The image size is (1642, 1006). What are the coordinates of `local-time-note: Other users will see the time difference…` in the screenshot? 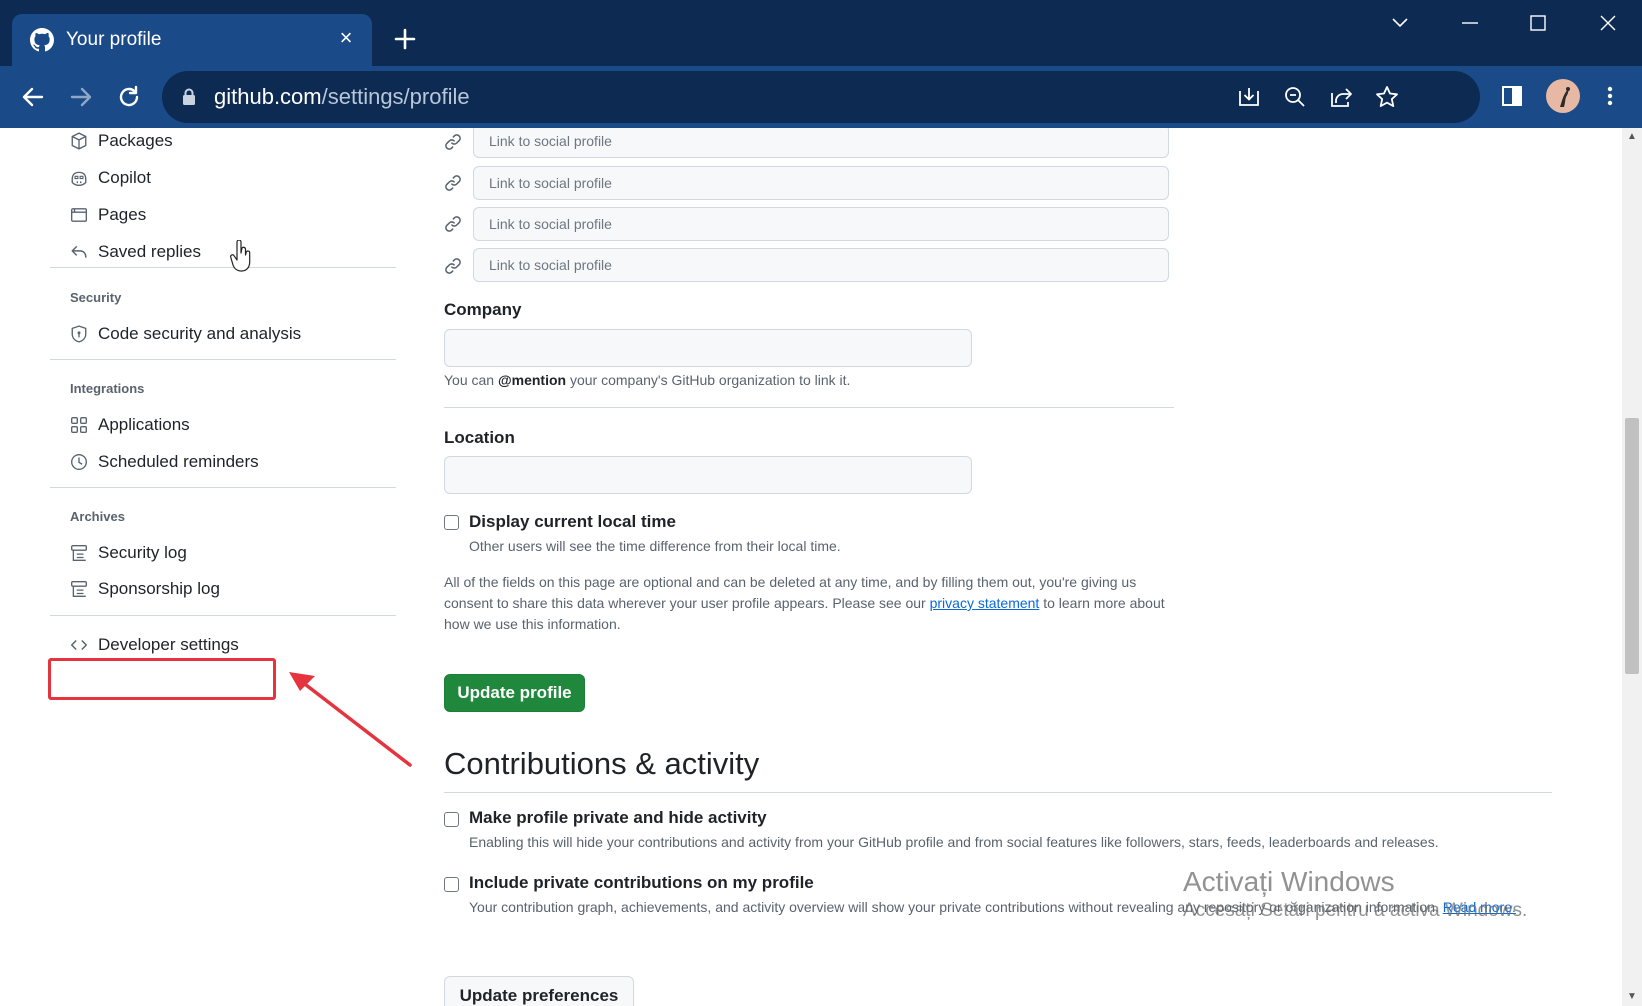 It's located at (655, 546).